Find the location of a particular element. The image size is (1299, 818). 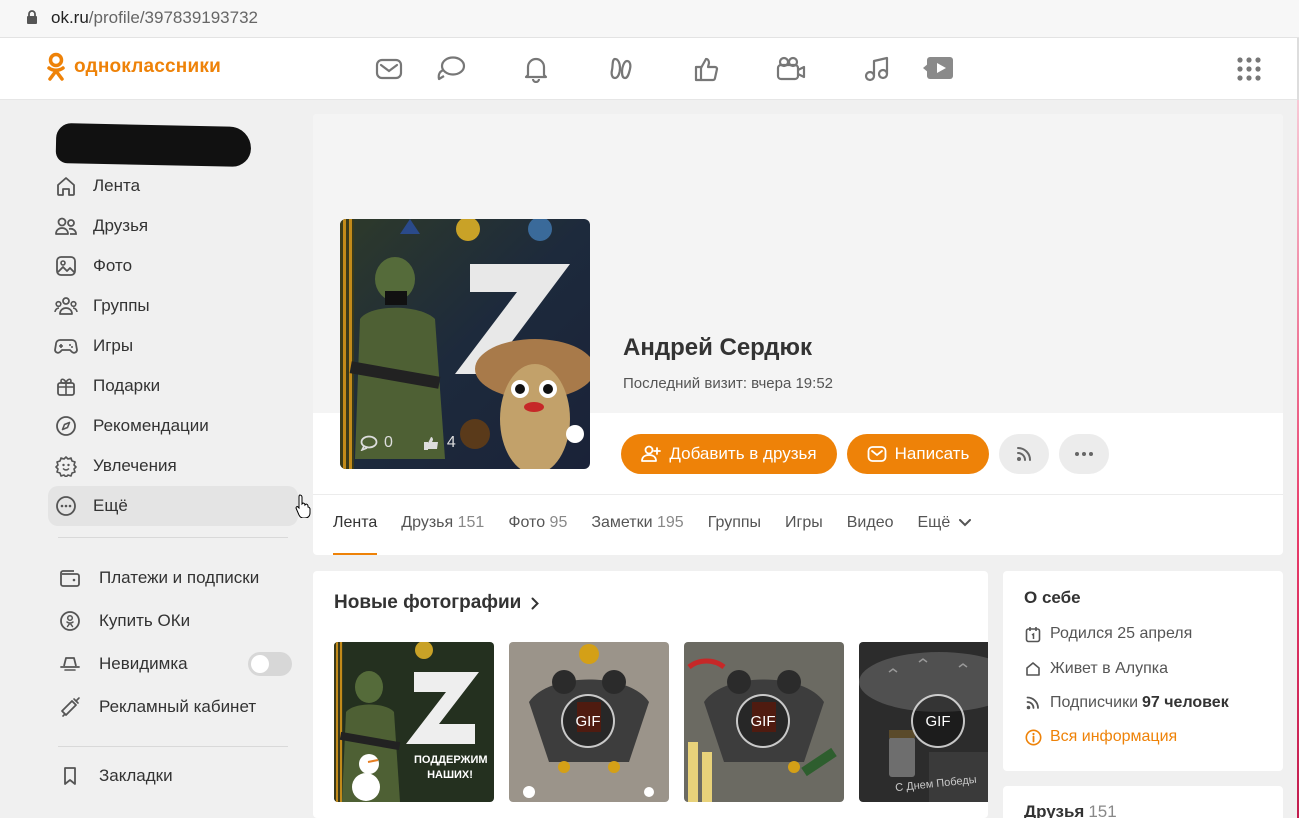

incognito-icon is located at coordinates (70, 664).